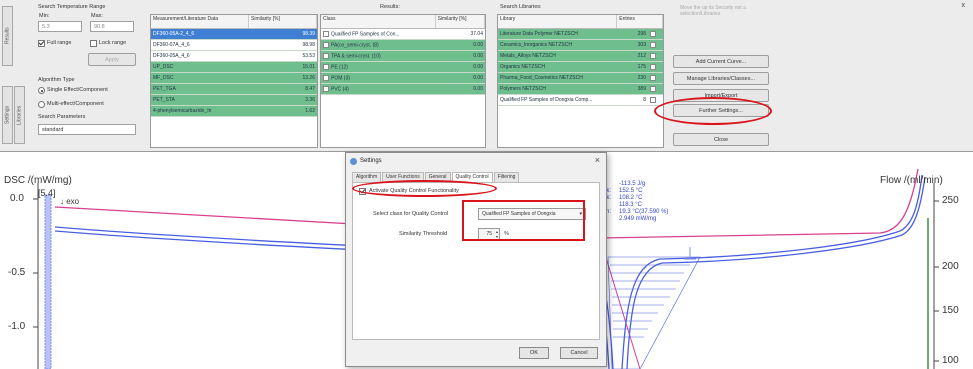  Describe the element at coordinates (580, 56) in the screenshot. I see `table-row: Metals_Alloys NETZSCH 212` at that location.